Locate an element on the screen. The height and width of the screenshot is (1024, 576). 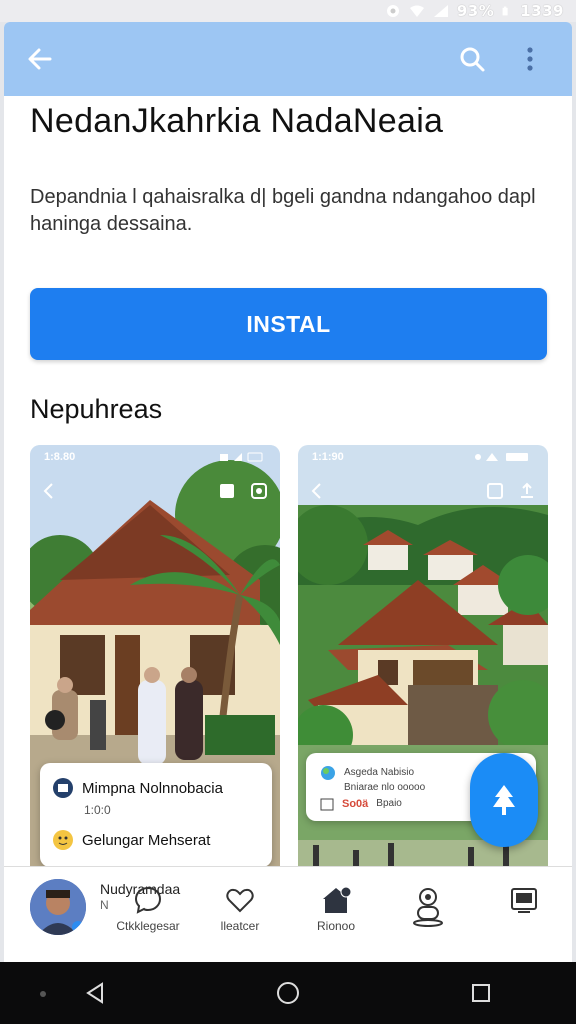
screenshots-section-title: Nepuhreas is located at coordinates (96, 409).